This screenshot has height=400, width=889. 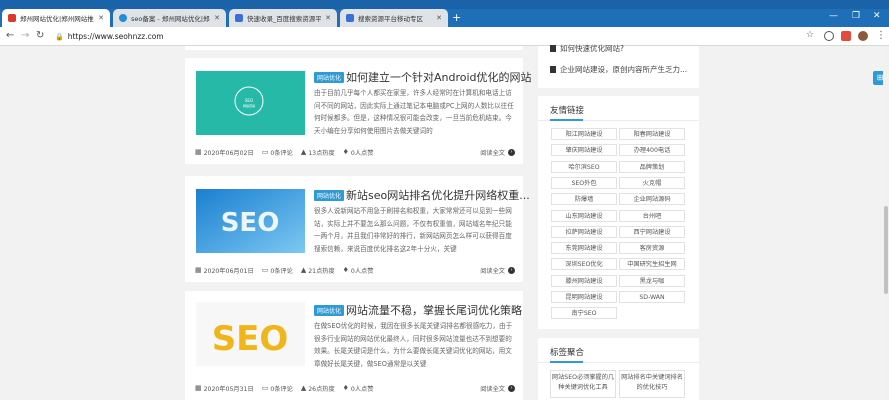 What do you see at coordinates (652, 297) in the screenshot?
I see `friend-link: SD-WAN` at bounding box center [652, 297].